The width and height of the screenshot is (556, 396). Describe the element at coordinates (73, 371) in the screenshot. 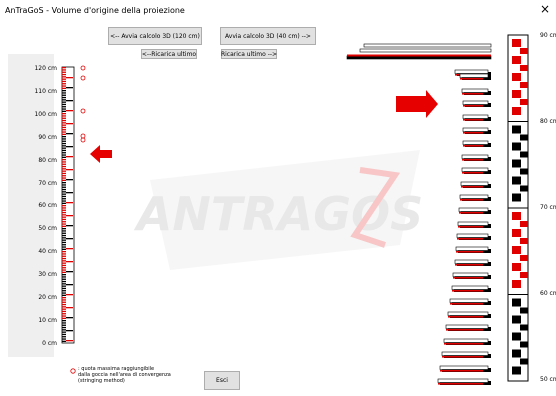

I see `legend-circle-icon` at that location.